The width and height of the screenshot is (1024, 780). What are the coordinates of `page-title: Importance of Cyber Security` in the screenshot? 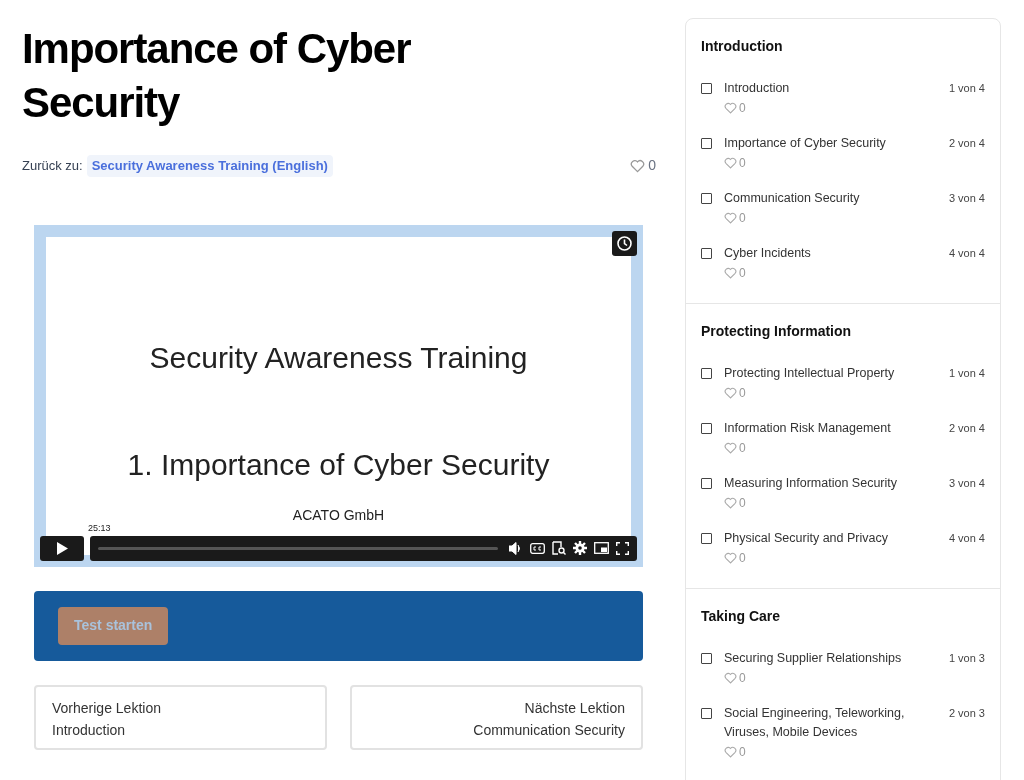 It's located at (217, 76).